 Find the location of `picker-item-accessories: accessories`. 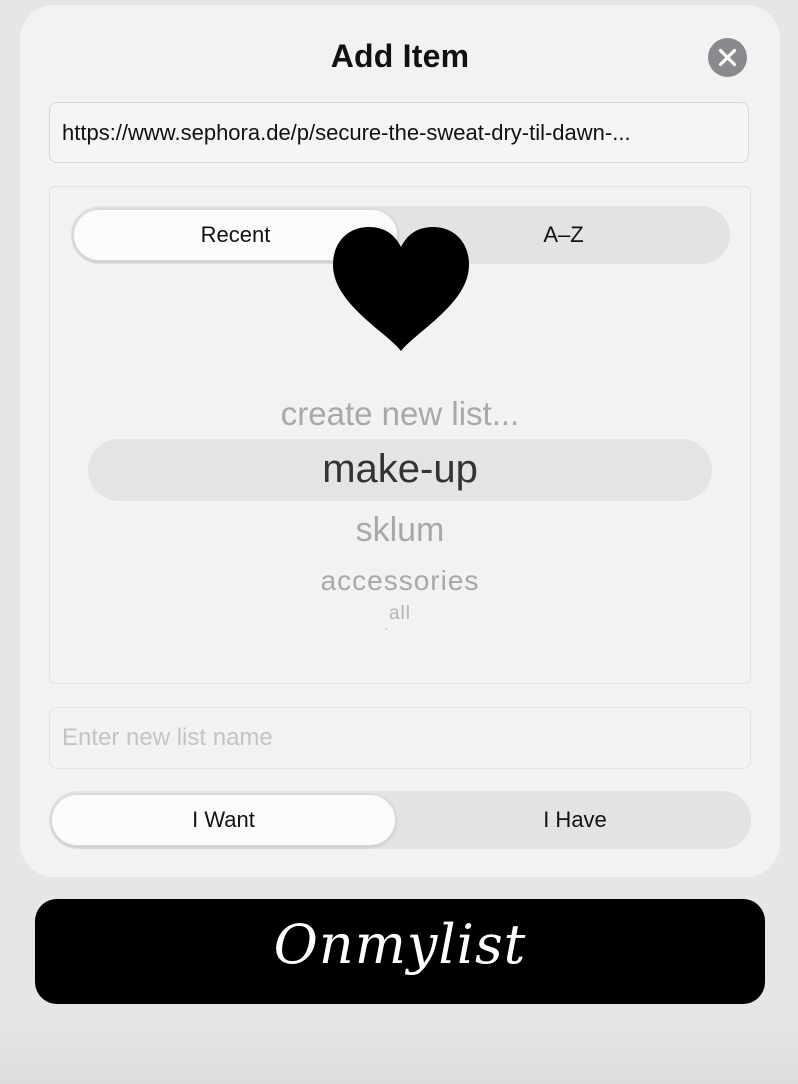

picker-item-accessories: accessories is located at coordinates (400, 581).